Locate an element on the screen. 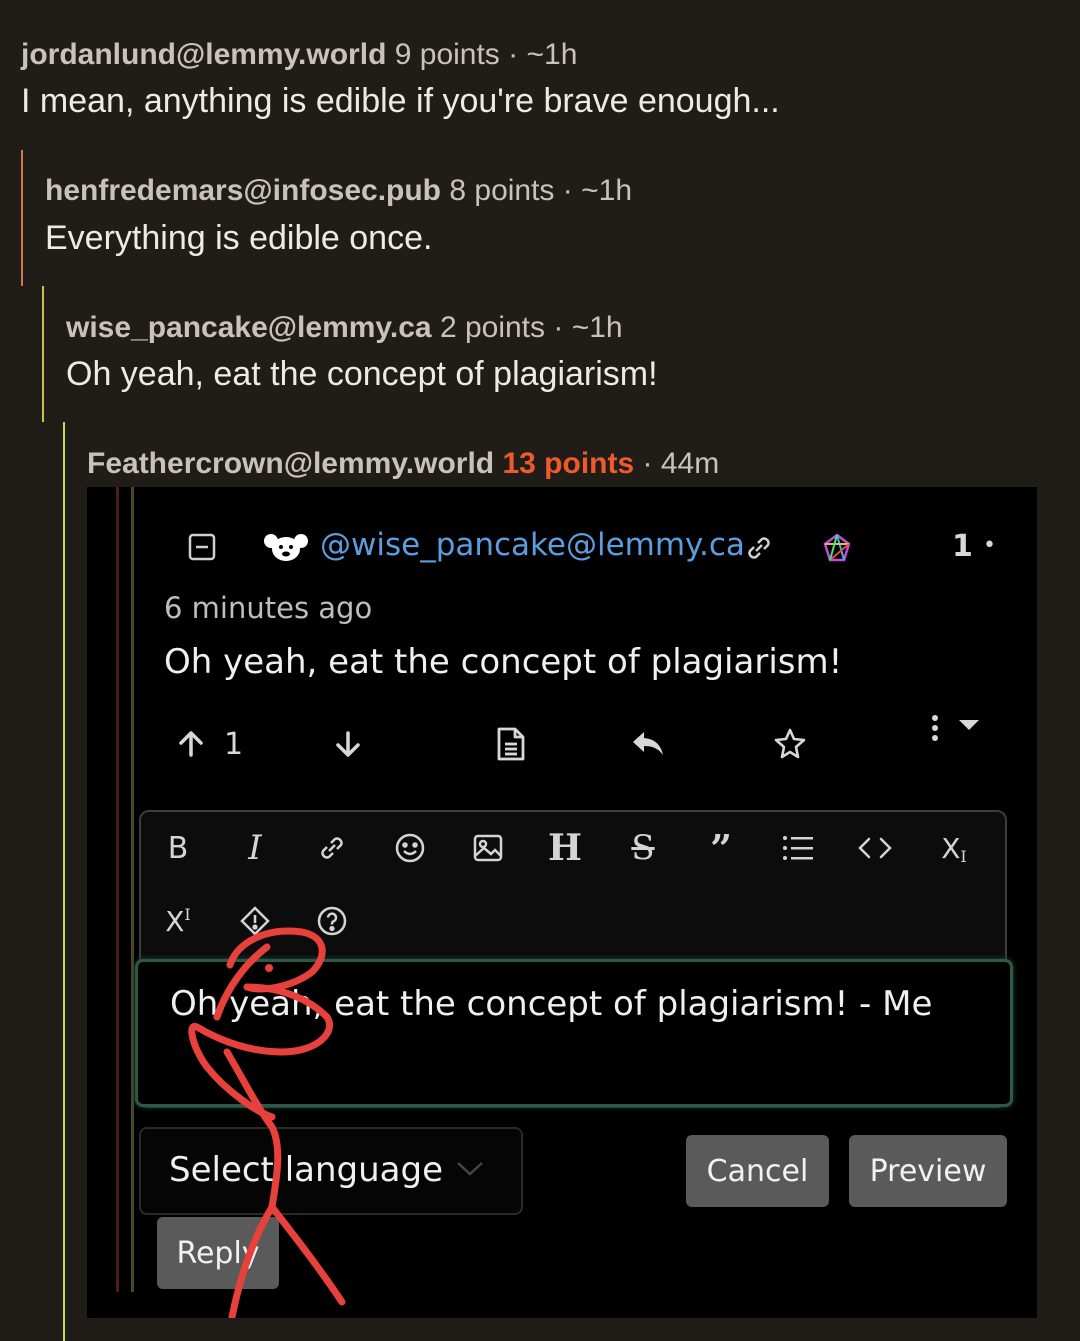  age: 44m is located at coordinates (690, 463).